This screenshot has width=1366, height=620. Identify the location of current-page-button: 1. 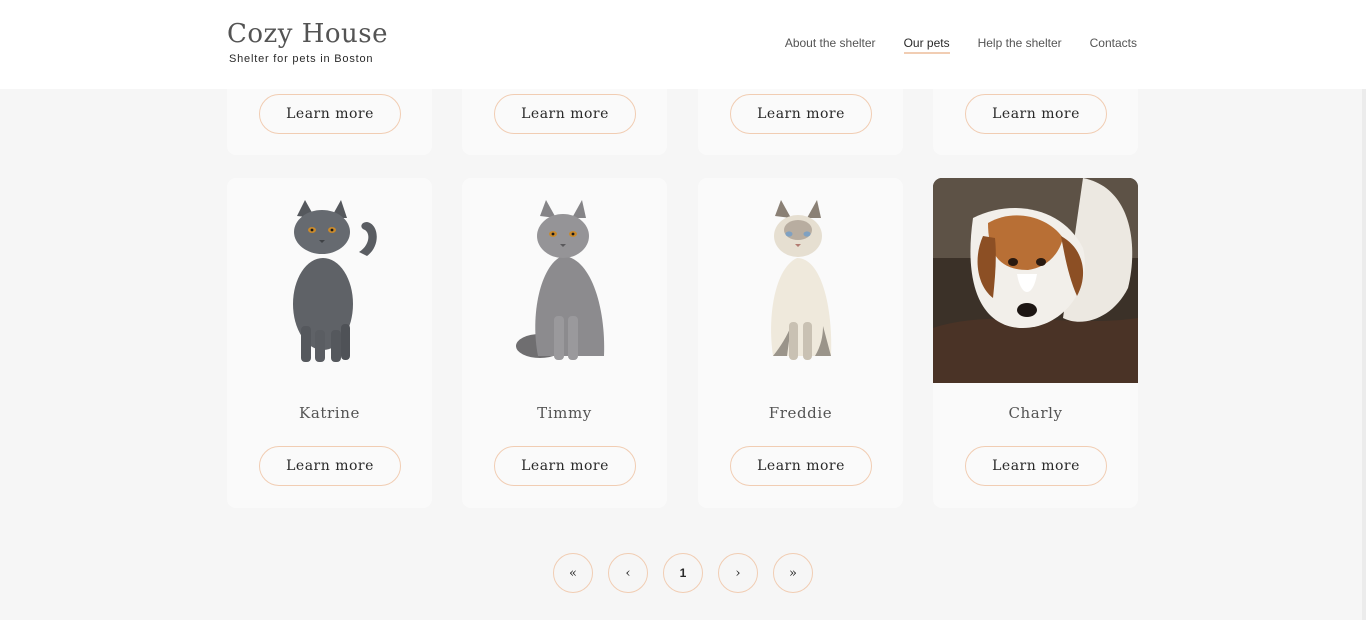
(683, 573).